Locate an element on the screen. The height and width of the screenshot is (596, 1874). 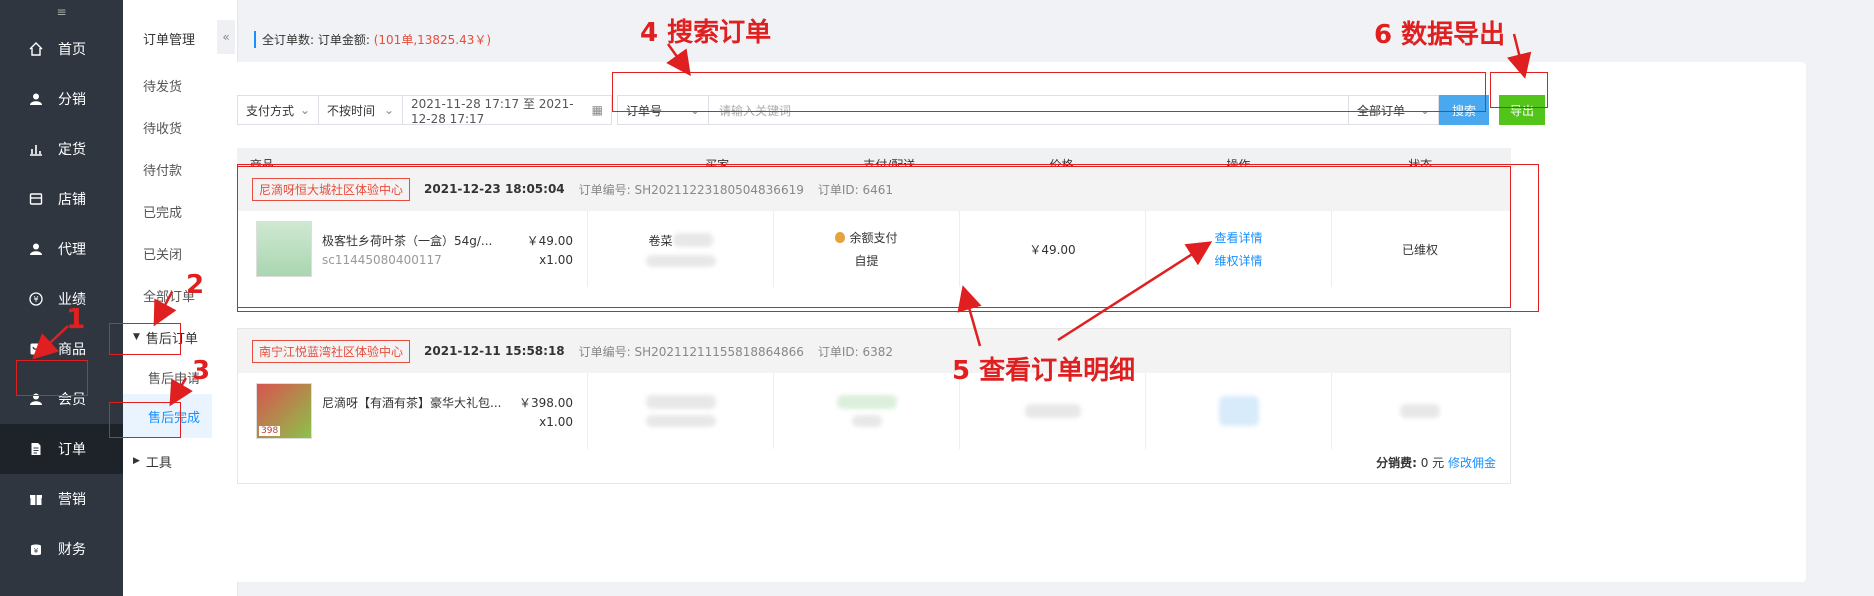
chart-icon is located at coordinates (36, 149).